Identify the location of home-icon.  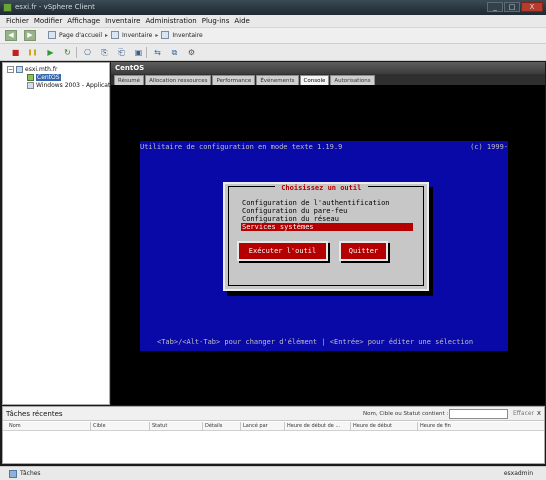
(52, 35).